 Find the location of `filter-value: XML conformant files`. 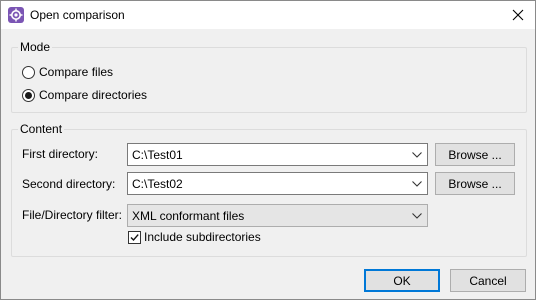

filter-value: XML conformant files is located at coordinates (267, 216).